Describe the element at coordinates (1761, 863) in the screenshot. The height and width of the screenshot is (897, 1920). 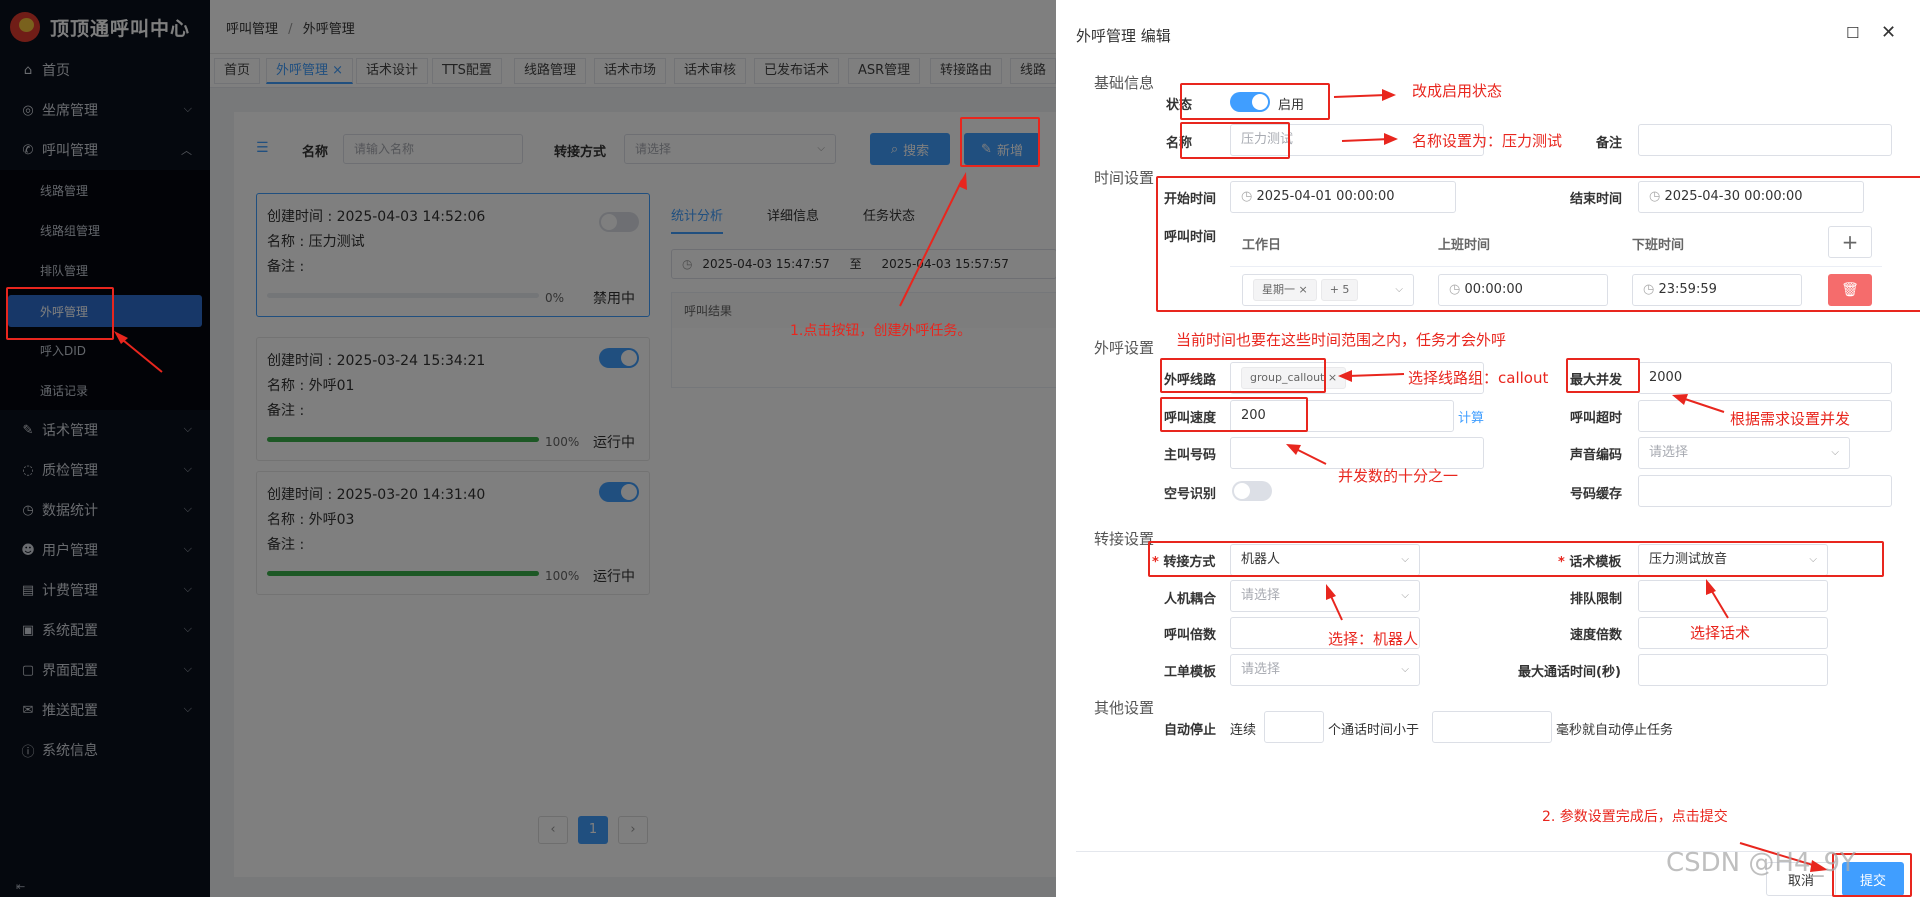
I see `watermark: CSDN @H4_9Y` at that location.